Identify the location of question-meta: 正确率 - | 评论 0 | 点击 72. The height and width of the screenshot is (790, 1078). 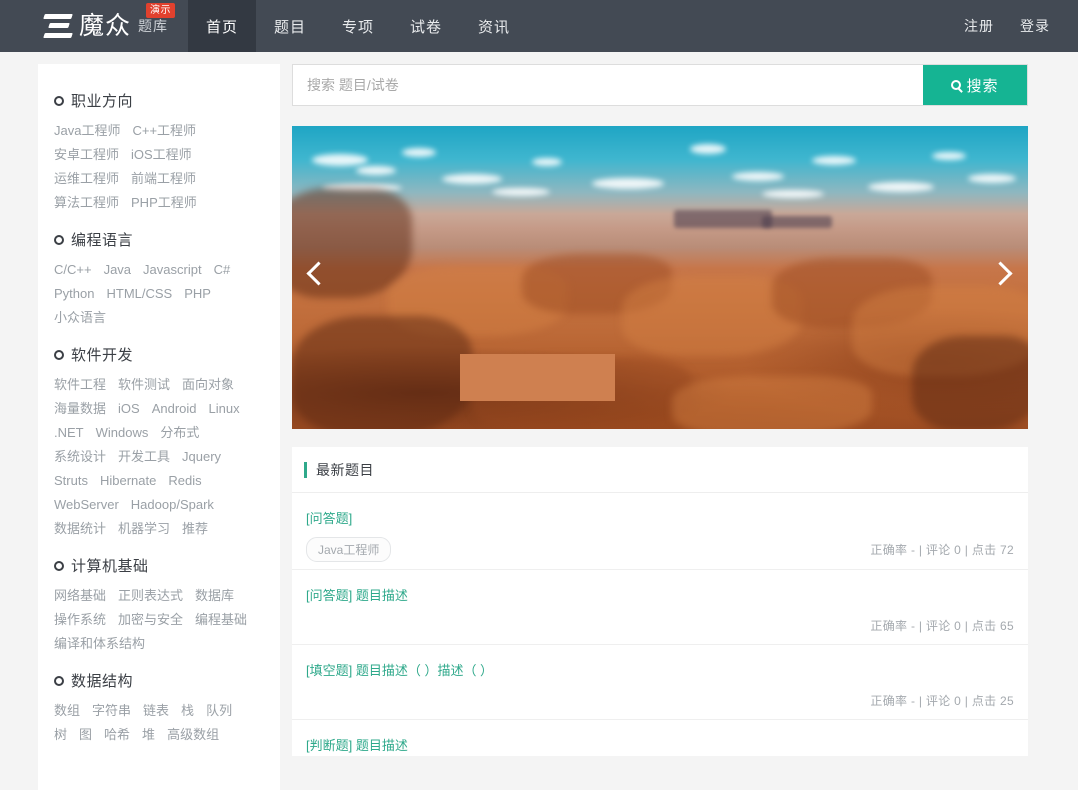
(942, 550).